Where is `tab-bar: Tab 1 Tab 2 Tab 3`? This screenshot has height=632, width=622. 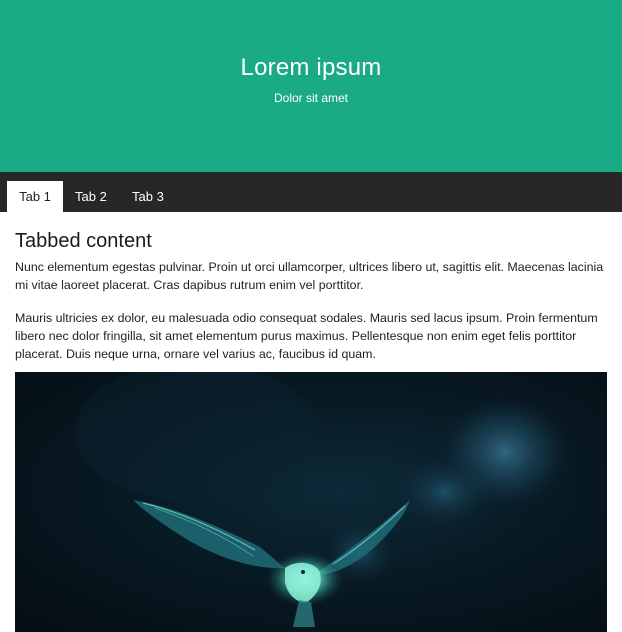 tab-bar: Tab 1 Tab 2 Tab 3 is located at coordinates (311, 192).